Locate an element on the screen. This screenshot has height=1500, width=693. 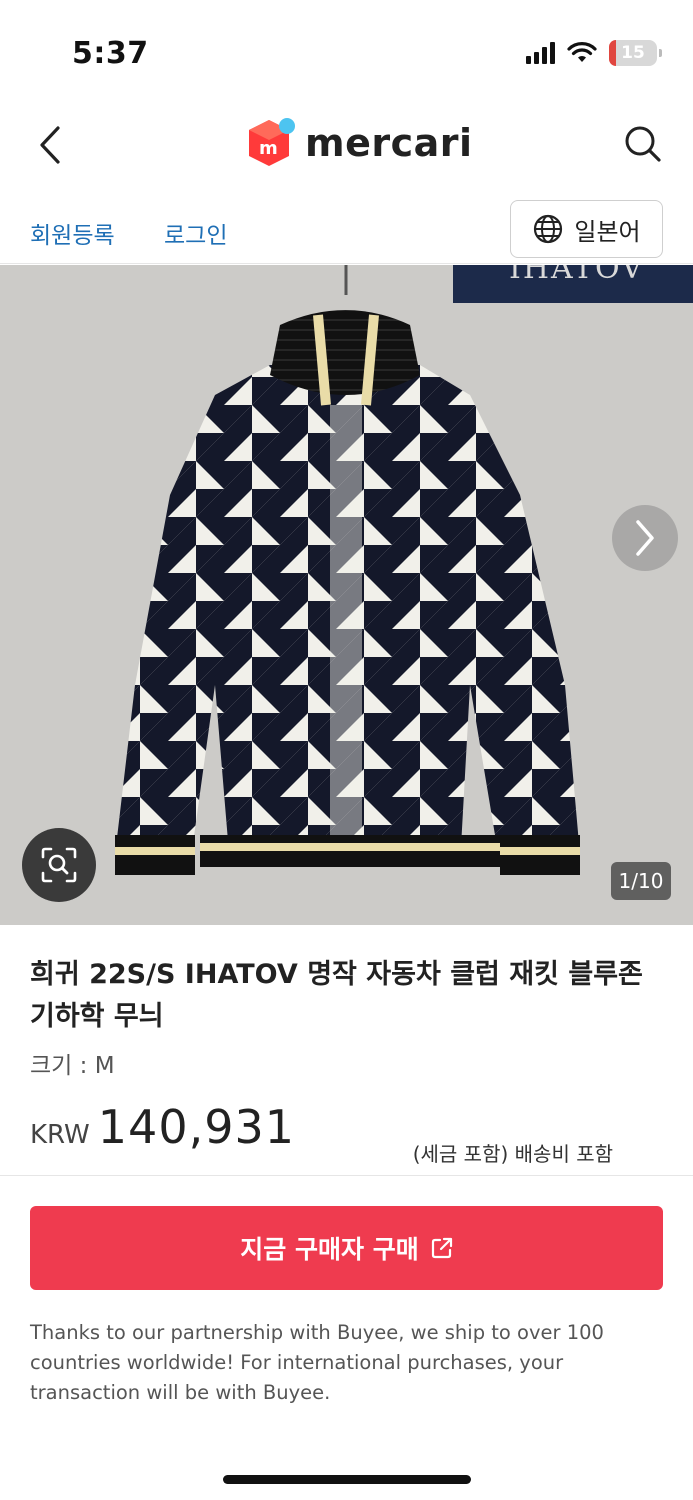
chevron-right-icon is located at coordinates (645, 538).